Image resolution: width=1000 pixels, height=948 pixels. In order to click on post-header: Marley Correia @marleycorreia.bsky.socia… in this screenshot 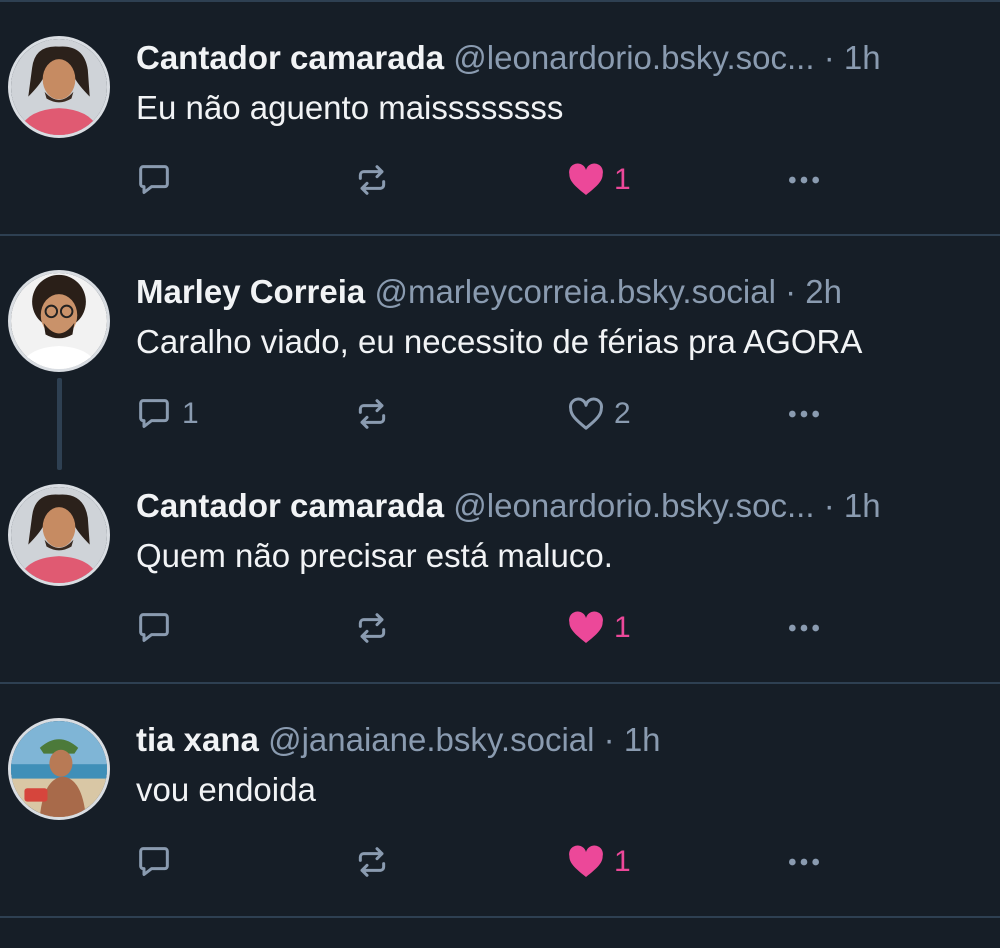, I will do `click(566, 292)`.